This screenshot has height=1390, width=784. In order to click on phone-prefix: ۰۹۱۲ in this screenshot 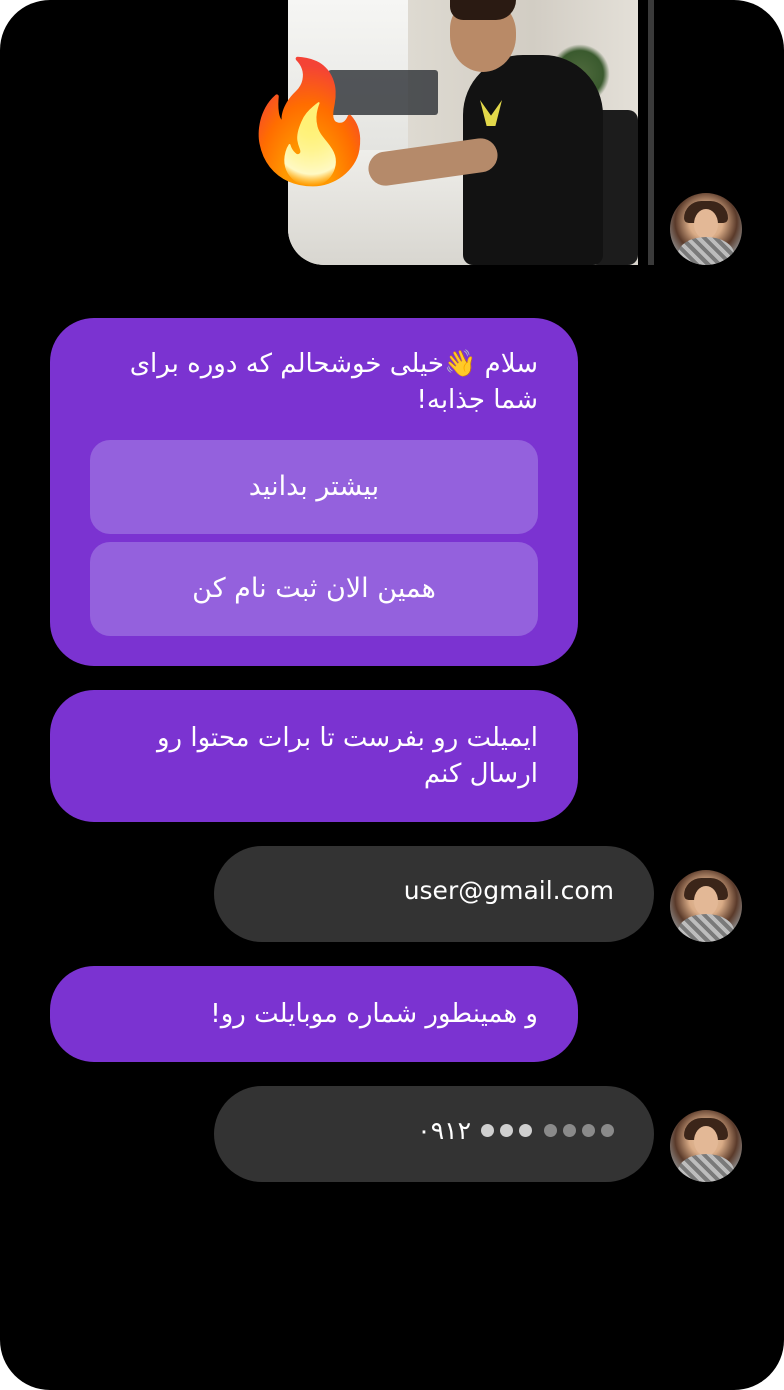, I will do `click(444, 1130)`.